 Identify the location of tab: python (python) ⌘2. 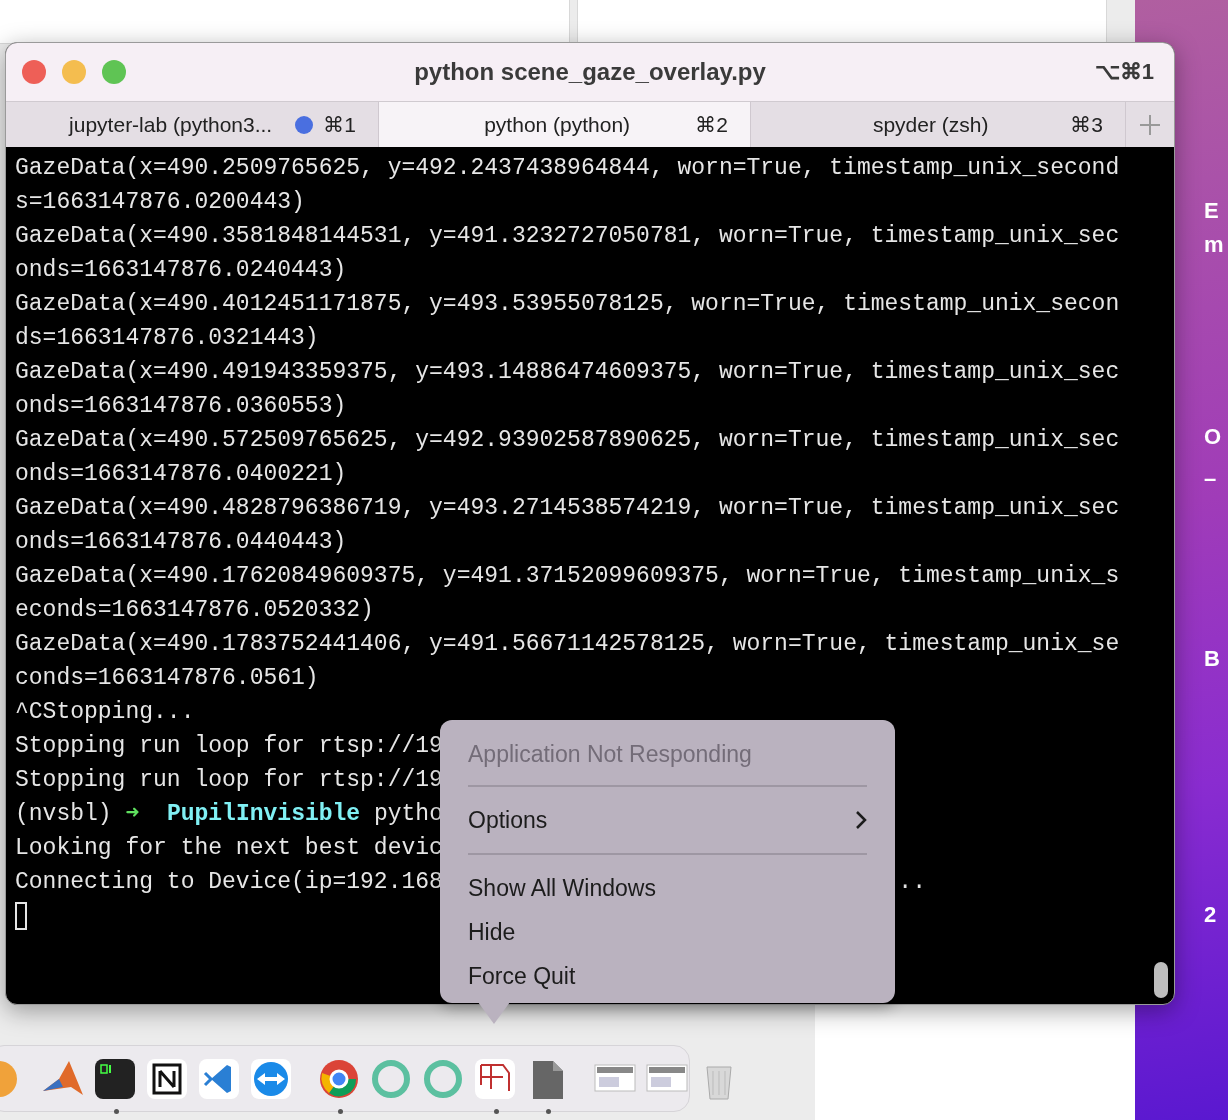
(565, 124).